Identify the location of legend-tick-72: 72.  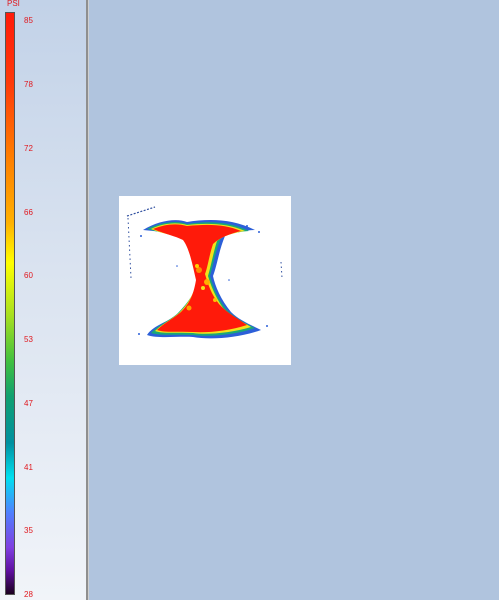
(28, 148).